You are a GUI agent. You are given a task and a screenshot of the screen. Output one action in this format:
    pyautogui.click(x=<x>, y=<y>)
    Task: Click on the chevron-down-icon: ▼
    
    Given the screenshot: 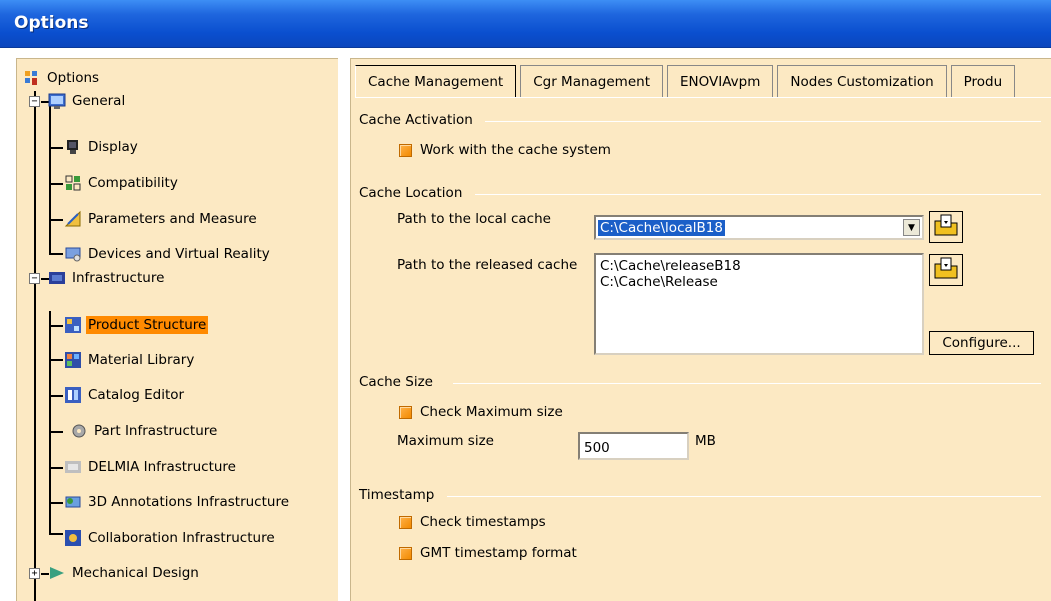 What is the action you would take?
    pyautogui.click(x=911, y=227)
    